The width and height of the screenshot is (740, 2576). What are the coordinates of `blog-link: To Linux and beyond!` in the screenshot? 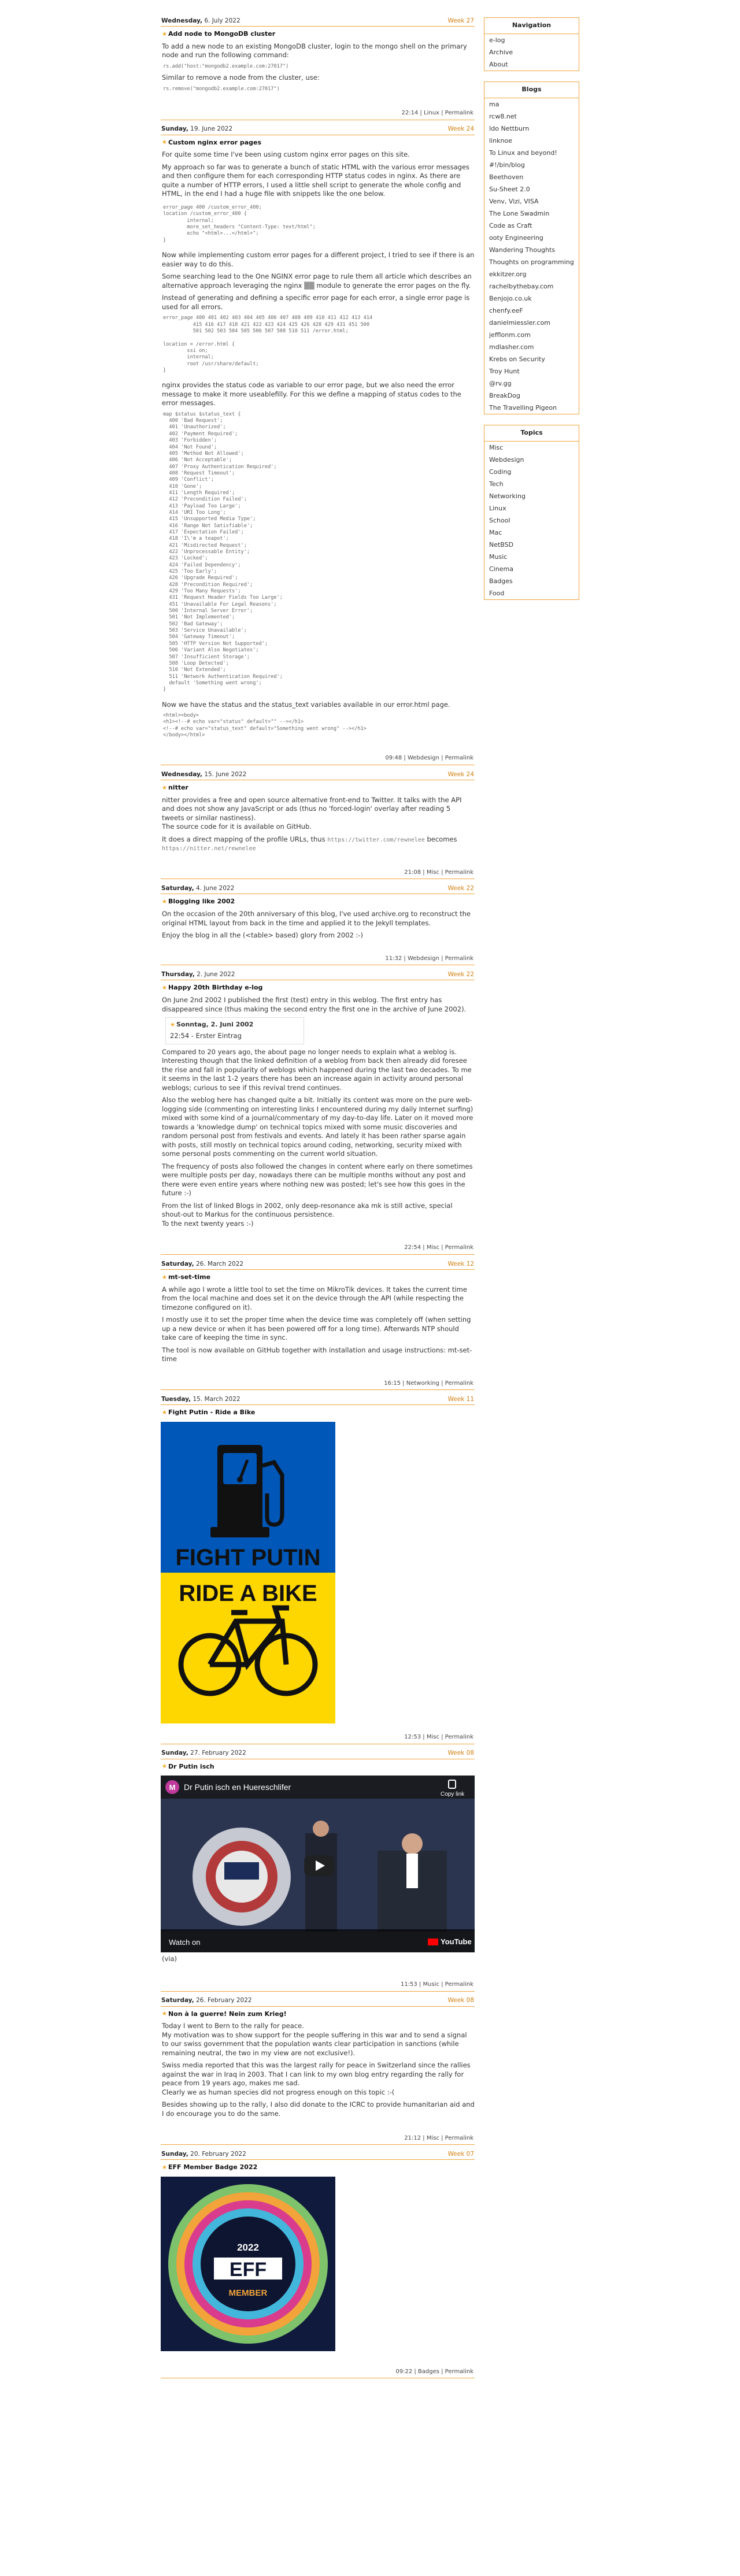 It's located at (531, 153).